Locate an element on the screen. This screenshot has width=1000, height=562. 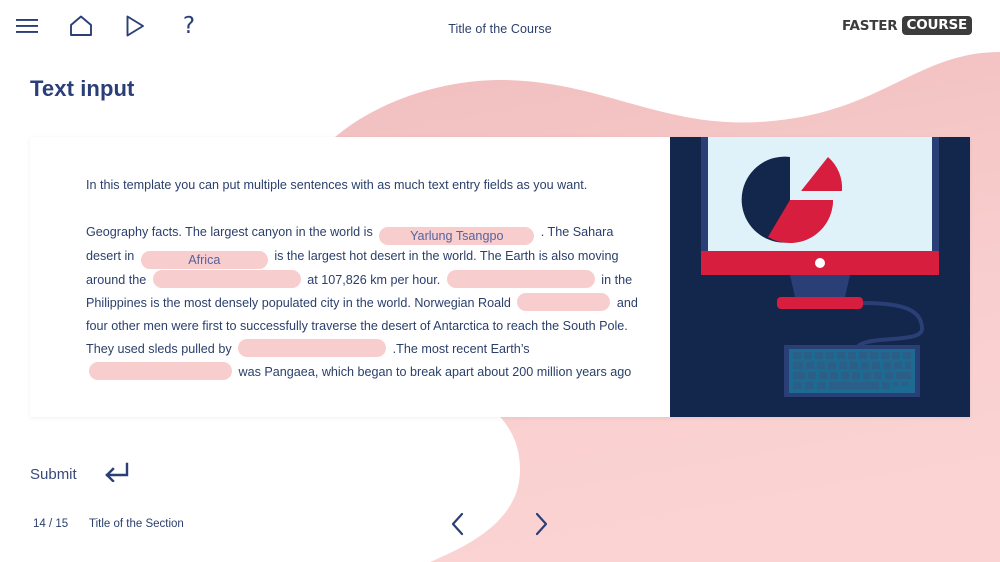
computer-monitor-pie-chart-illustration is located at coordinates (820, 277).